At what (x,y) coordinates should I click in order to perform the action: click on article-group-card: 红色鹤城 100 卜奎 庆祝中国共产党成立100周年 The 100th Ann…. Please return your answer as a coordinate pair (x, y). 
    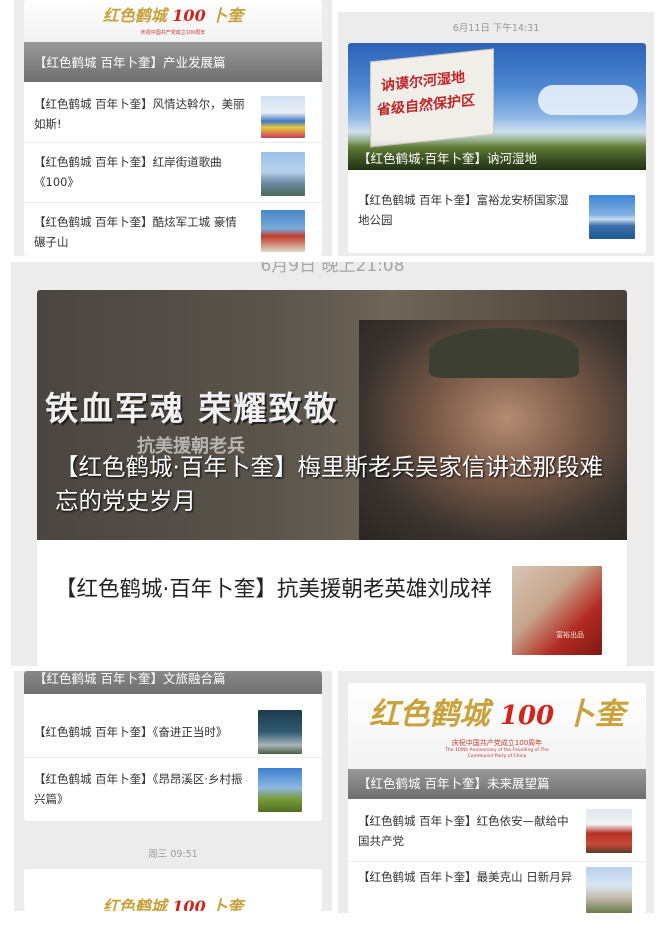
    Looking at the image, I should click on (497, 798).